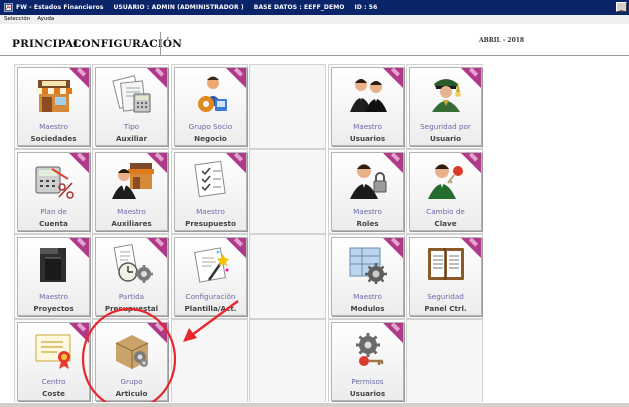  Describe the element at coordinates (445, 138) in the screenshot. I see `tile-label-bottom: Usuario` at that location.